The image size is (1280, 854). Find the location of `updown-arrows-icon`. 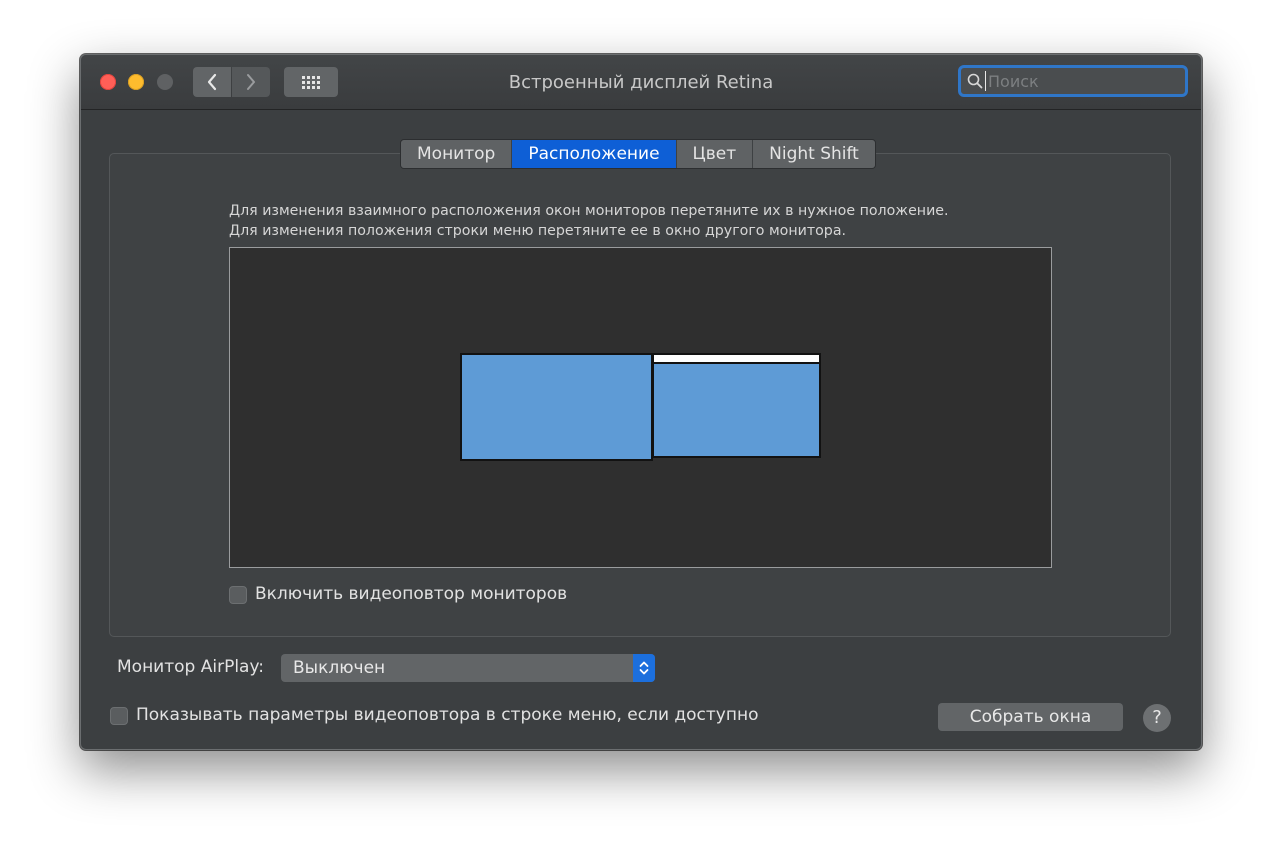

updown-arrows-icon is located at coordinates (644, 668).